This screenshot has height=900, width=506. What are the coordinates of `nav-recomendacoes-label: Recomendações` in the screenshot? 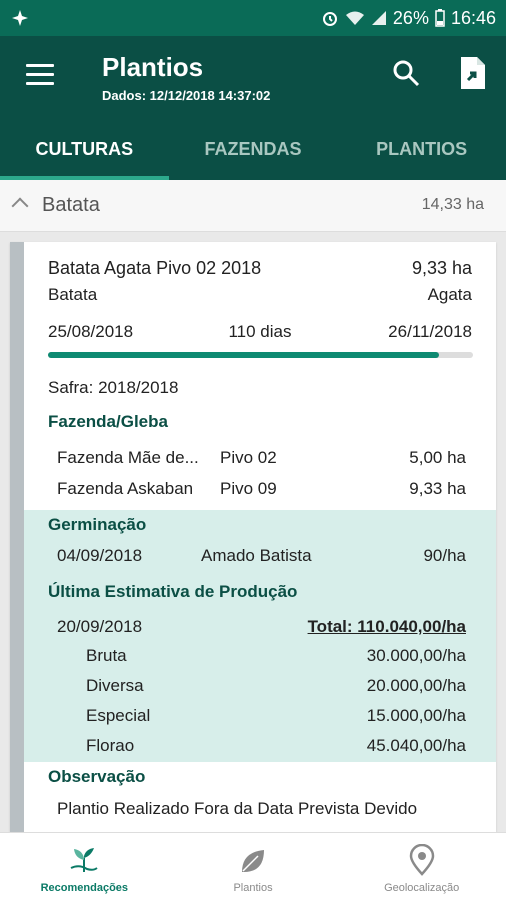 It's located at (84, 888).